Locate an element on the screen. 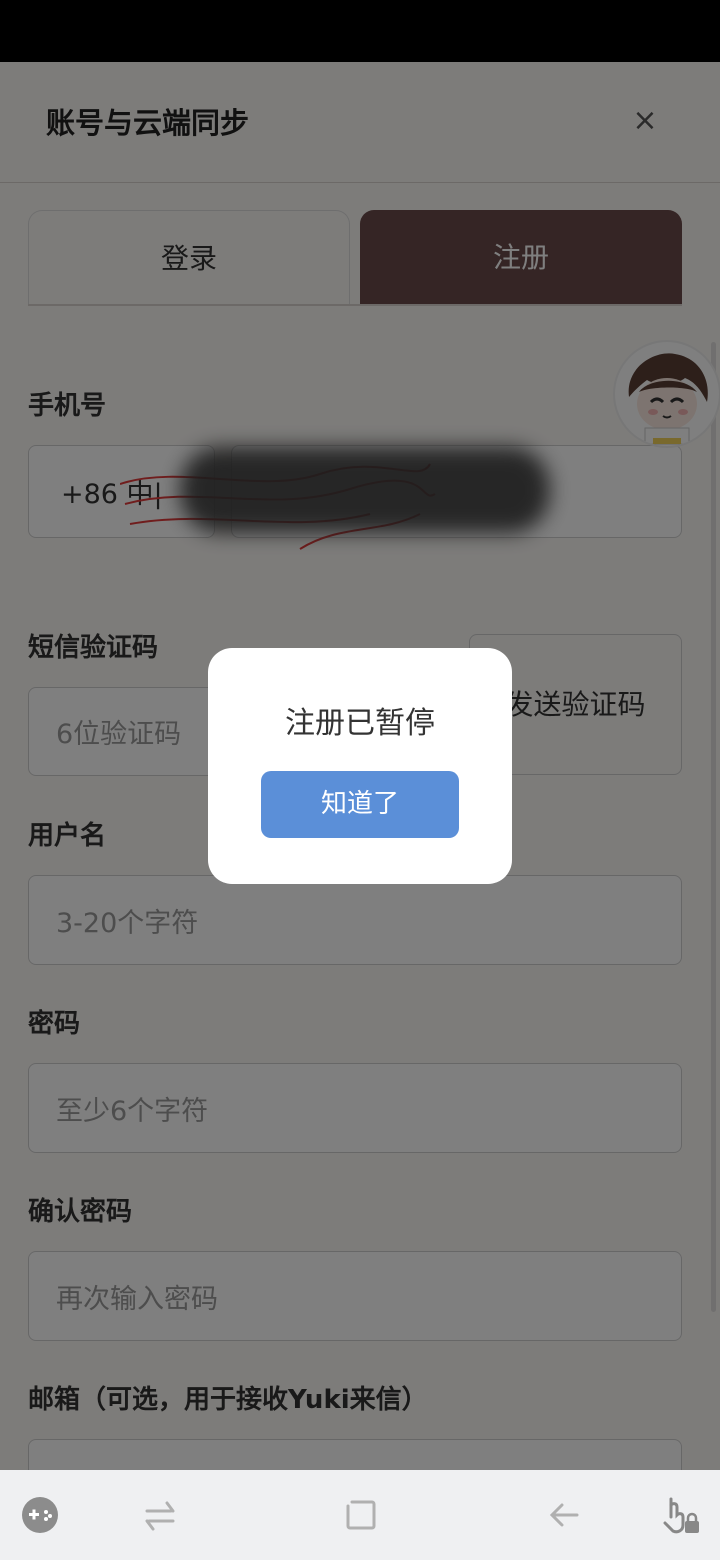  dialog-message: 注册已暂停 is located at coordinates (360, 723).